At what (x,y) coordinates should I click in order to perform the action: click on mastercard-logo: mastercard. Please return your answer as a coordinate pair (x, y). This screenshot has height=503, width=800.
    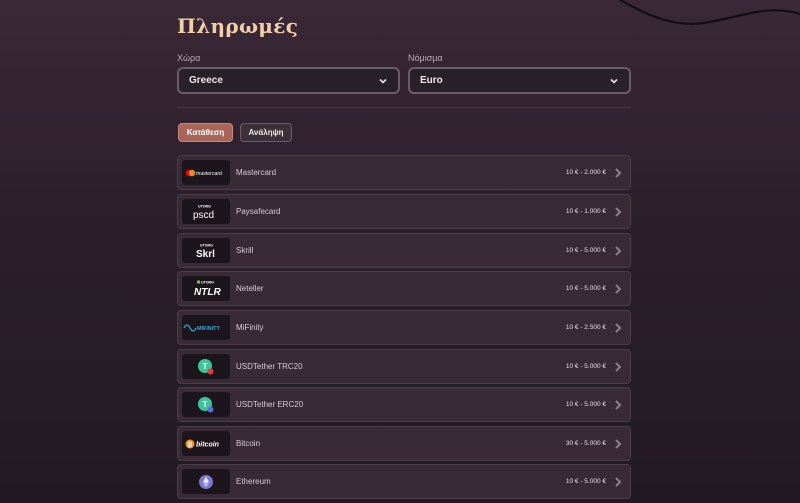
    Looking at the image, I should click on (206, 172).